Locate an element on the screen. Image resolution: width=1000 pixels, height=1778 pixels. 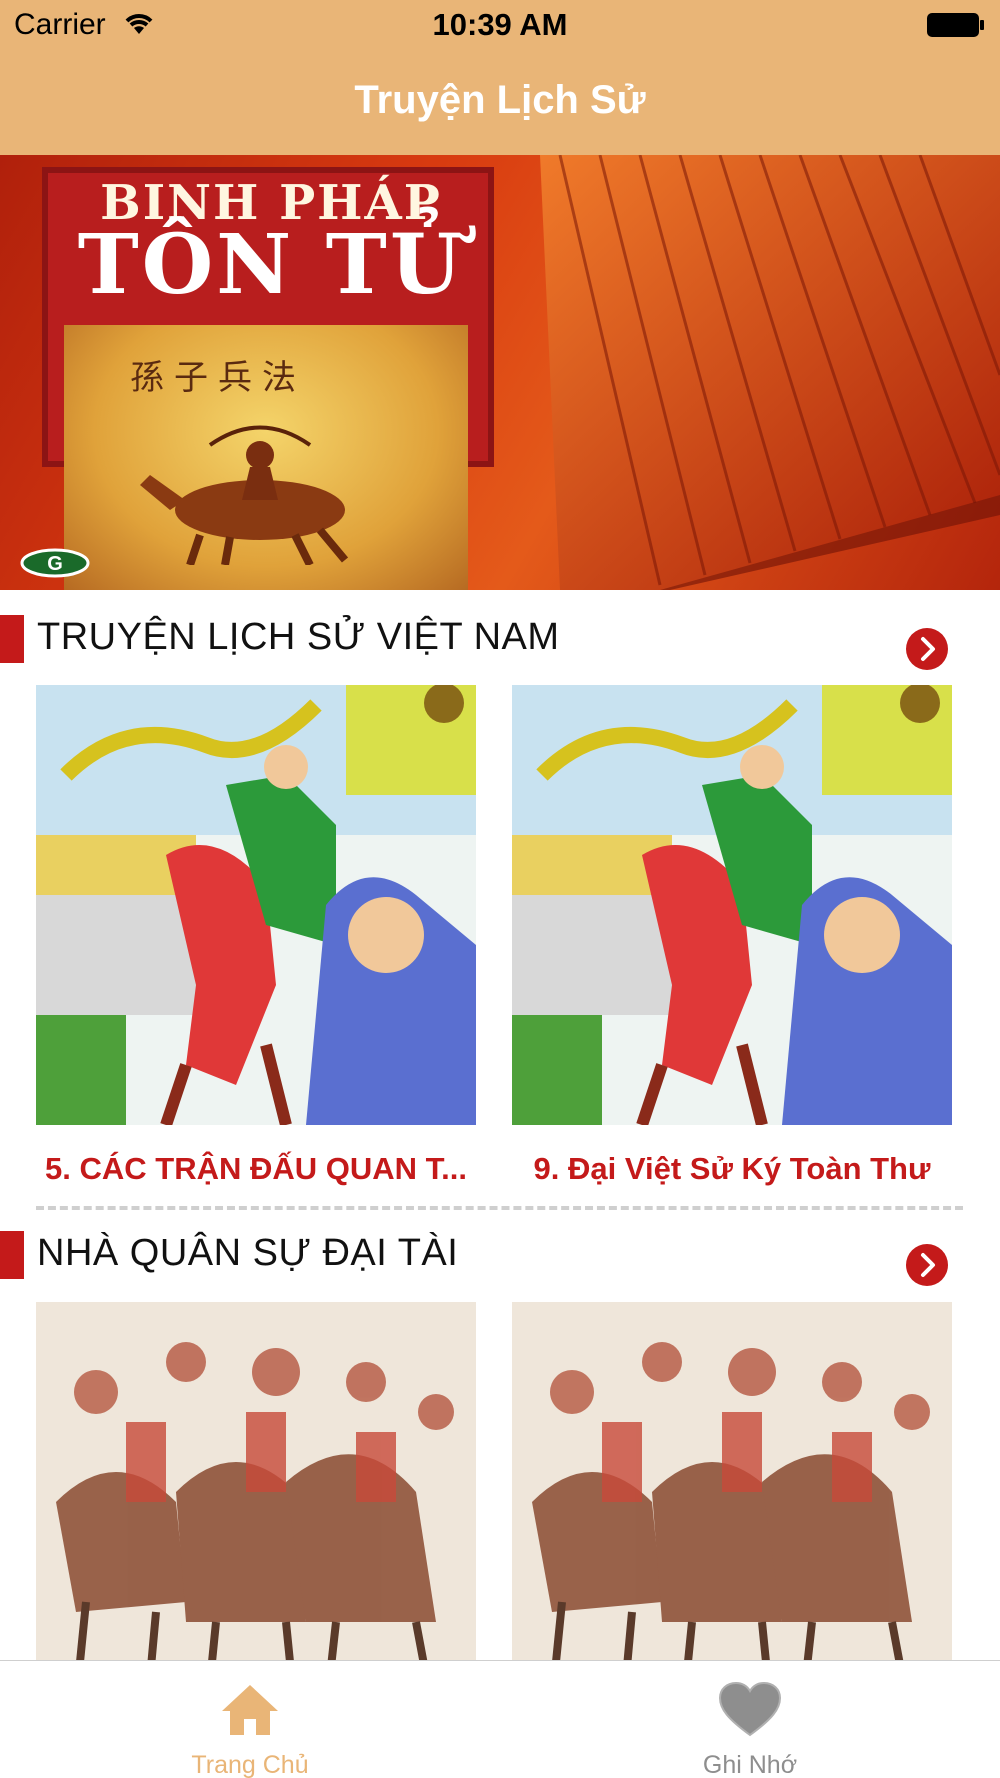
top-bar: Carrier 10:39 AM Truyện Lịch Sử is located at coordinates (500, 77).